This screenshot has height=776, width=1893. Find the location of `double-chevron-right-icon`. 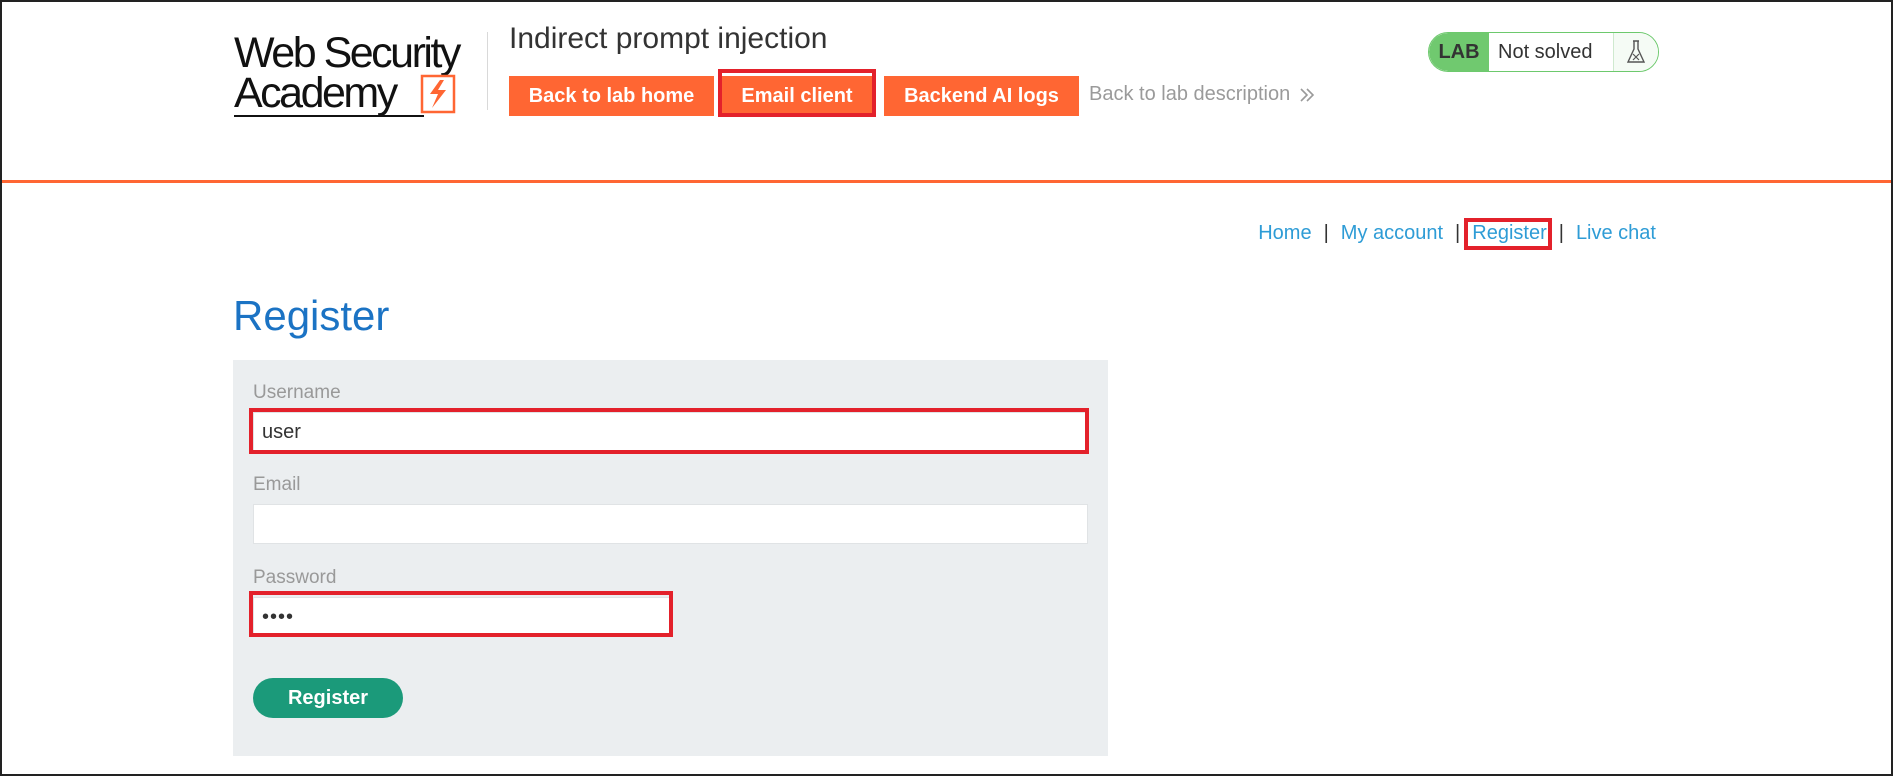

double-chevron-right-icon is located at coordinates (1307, 94).